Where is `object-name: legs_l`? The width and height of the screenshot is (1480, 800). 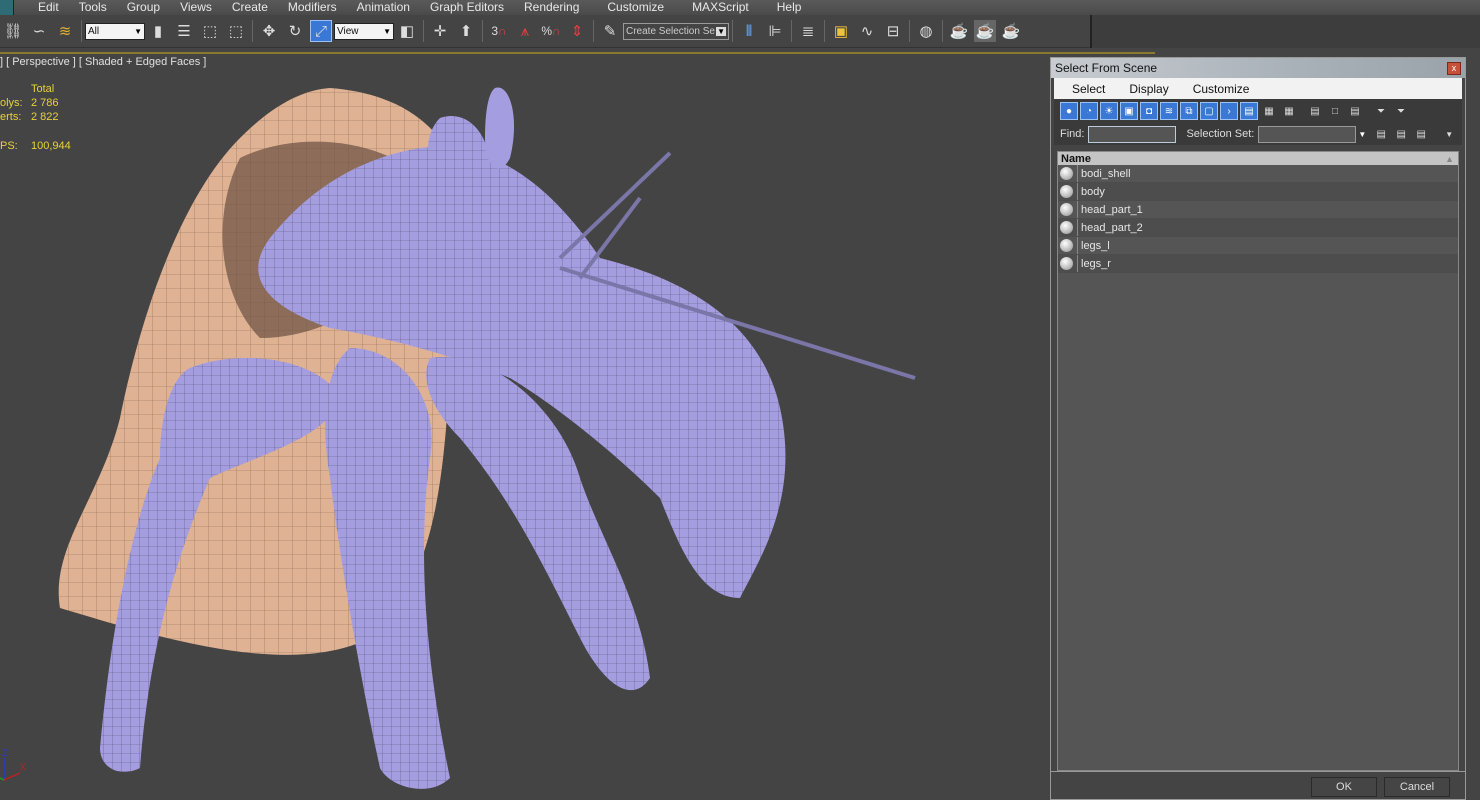
object-name: legs_l is located at coordinates (1095, 245).